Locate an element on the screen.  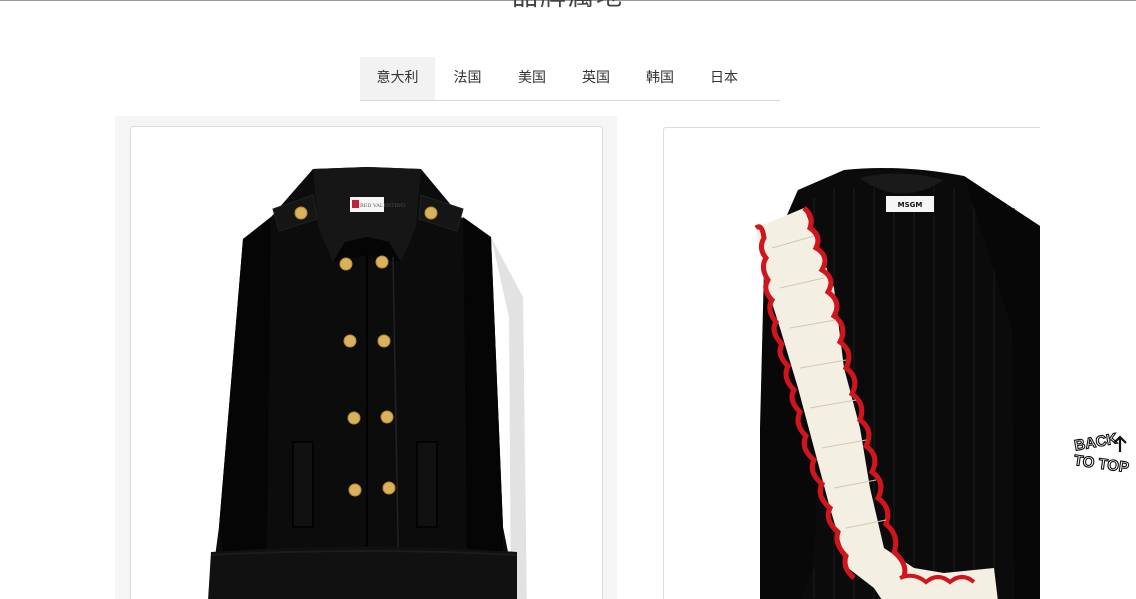
back-to-top-button: BACK TO TOP is located at coordinates (1099, 454).